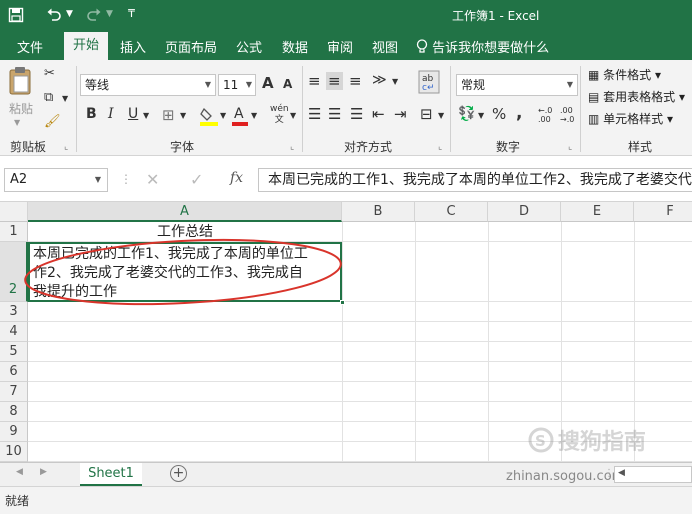 The image size is (692, 514). Describe the element at coordinates (240, 115) in the screenshot. I see `font-color-icon: A` at that location.